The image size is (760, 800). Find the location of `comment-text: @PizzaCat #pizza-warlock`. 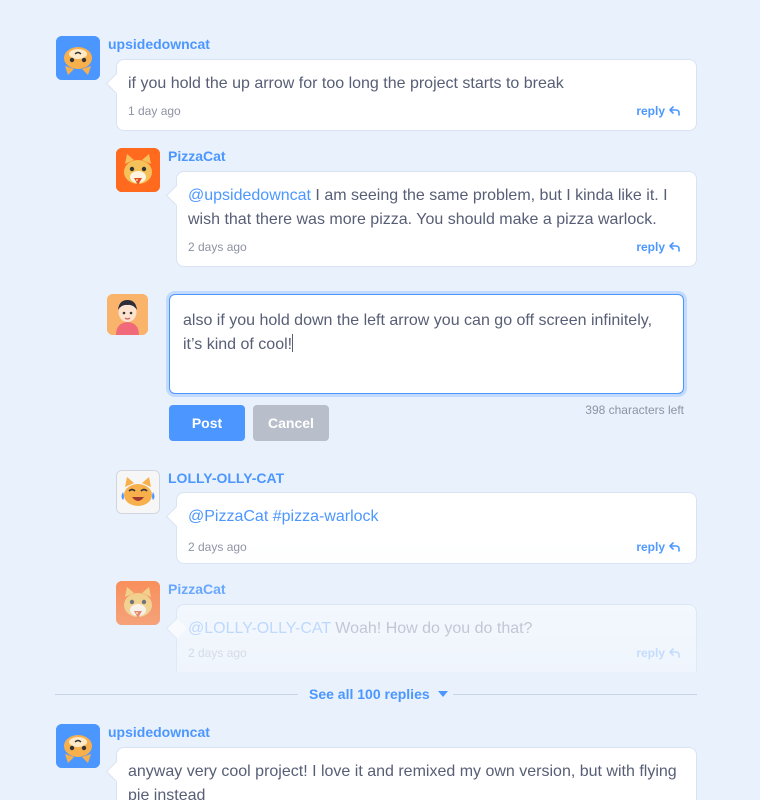

comment-text: @PizzaCat #pizza-warlock is located at coordinates (283, 516).